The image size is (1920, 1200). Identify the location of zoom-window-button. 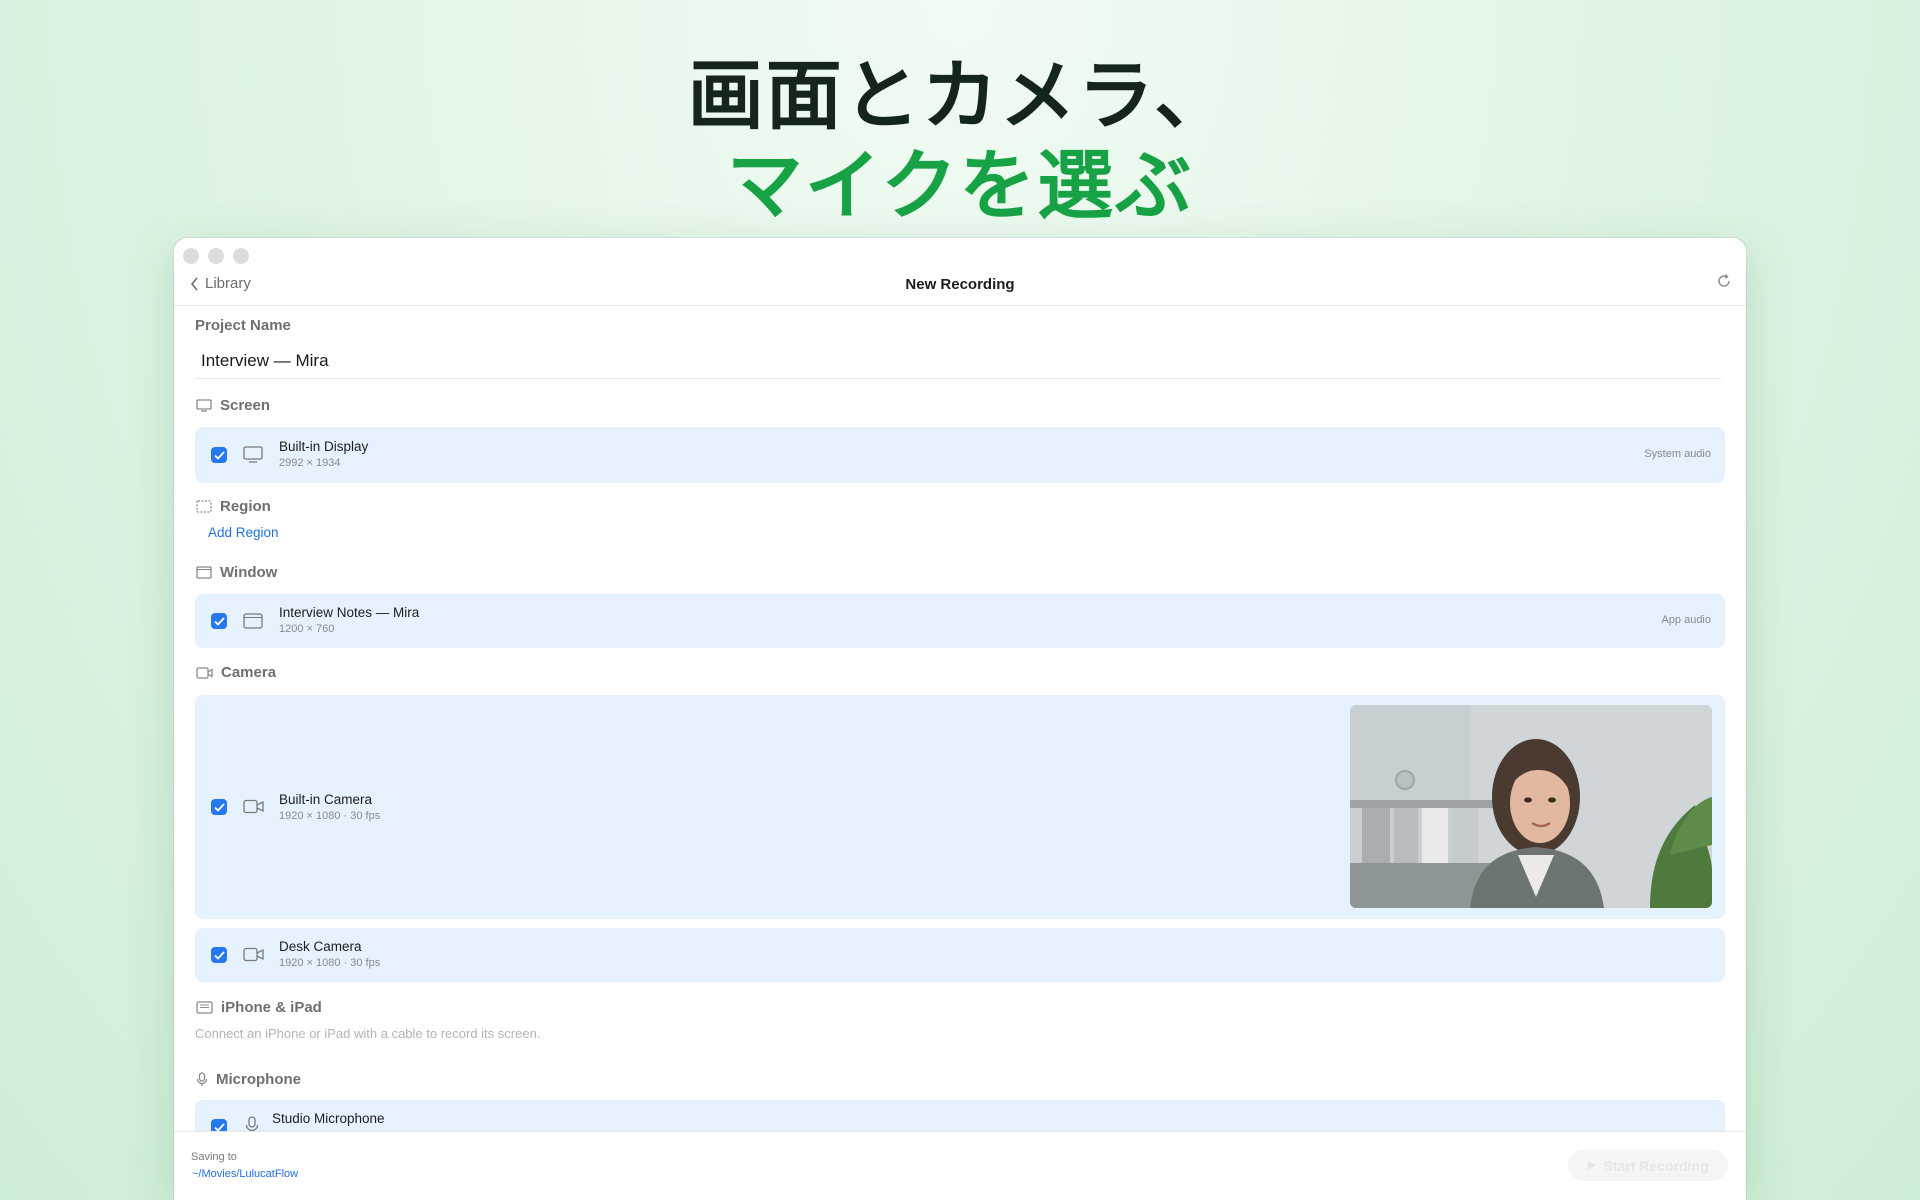
(241, 256).